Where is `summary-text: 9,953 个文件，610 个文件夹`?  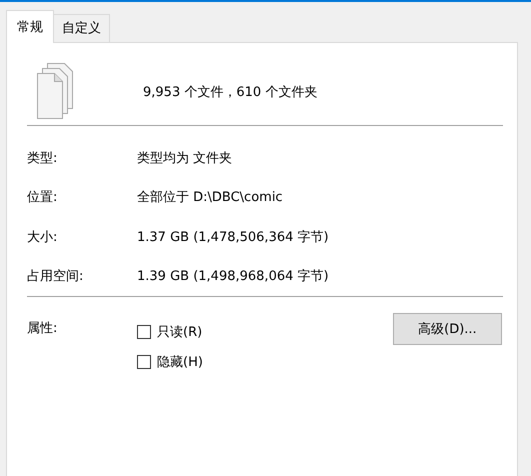
summary-text: 9,953 个文件，610 个文件夹 is located at coordinates (230, 92).